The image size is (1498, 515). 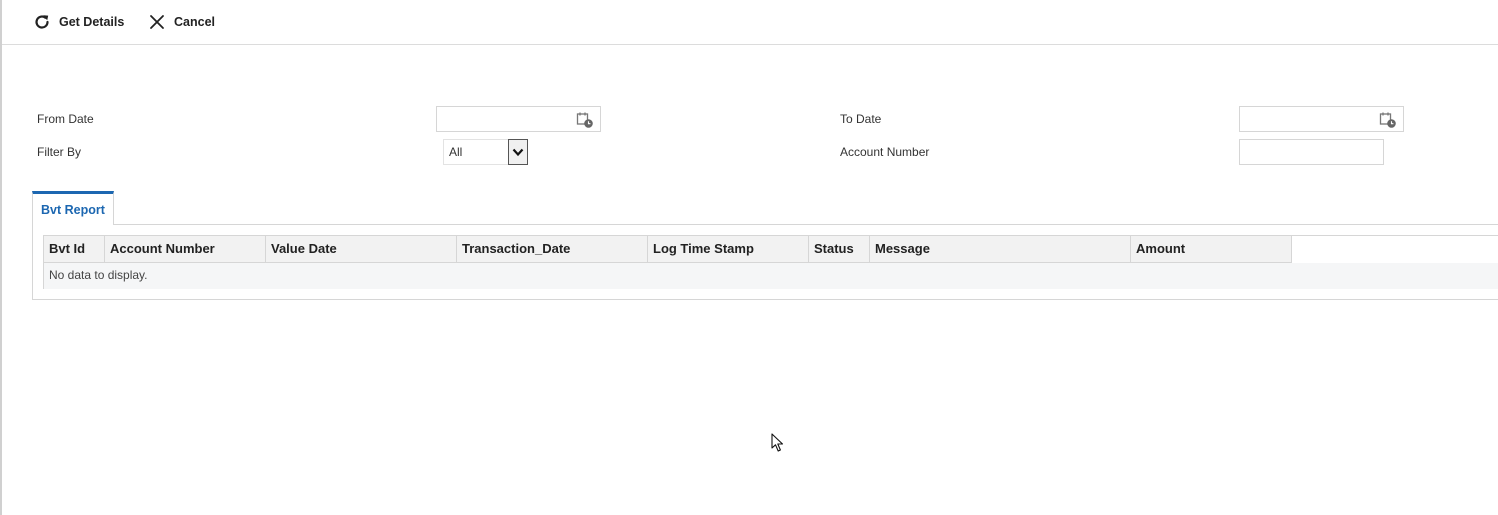 I want to click on from-date-label: From Date, so click(x=65, y=119).